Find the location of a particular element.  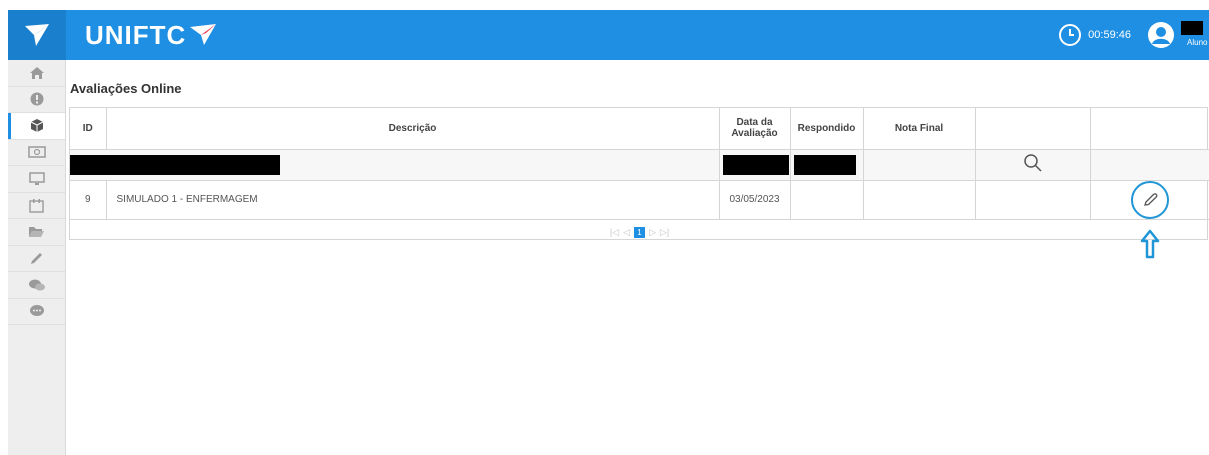

next-page-icon: ▷ is located at coordinates (652, 232).